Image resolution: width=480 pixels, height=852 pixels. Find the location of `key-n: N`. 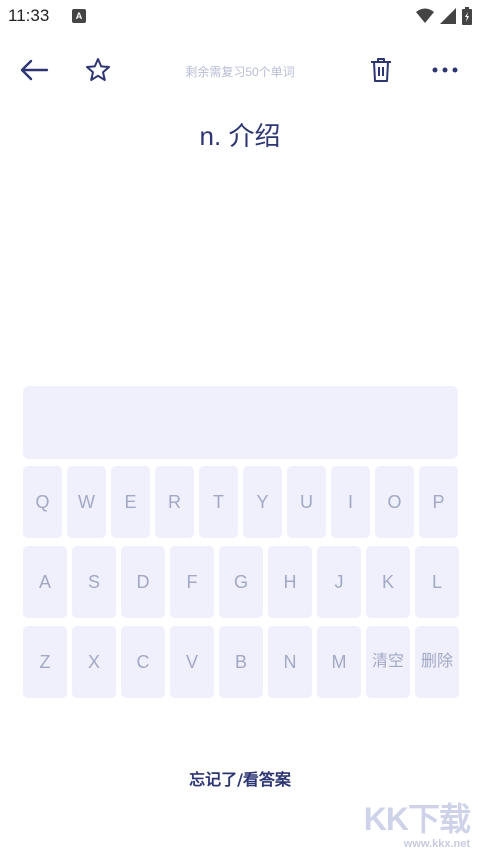

key-n: N is located at coordinates (290, 662).